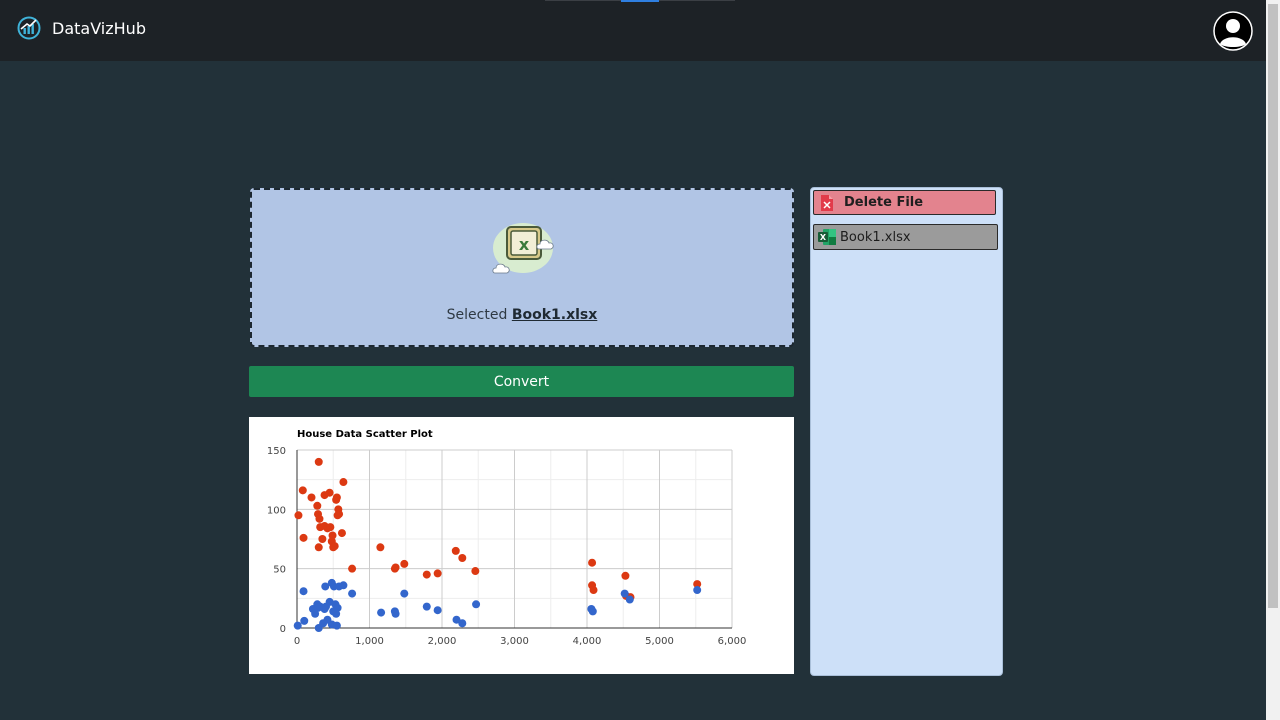 The image size is (1280, 720). What do you see at coordinates (276, 510) in the screenshot?
I see `y-tick-label: 100` at bounding box center [276, 510].